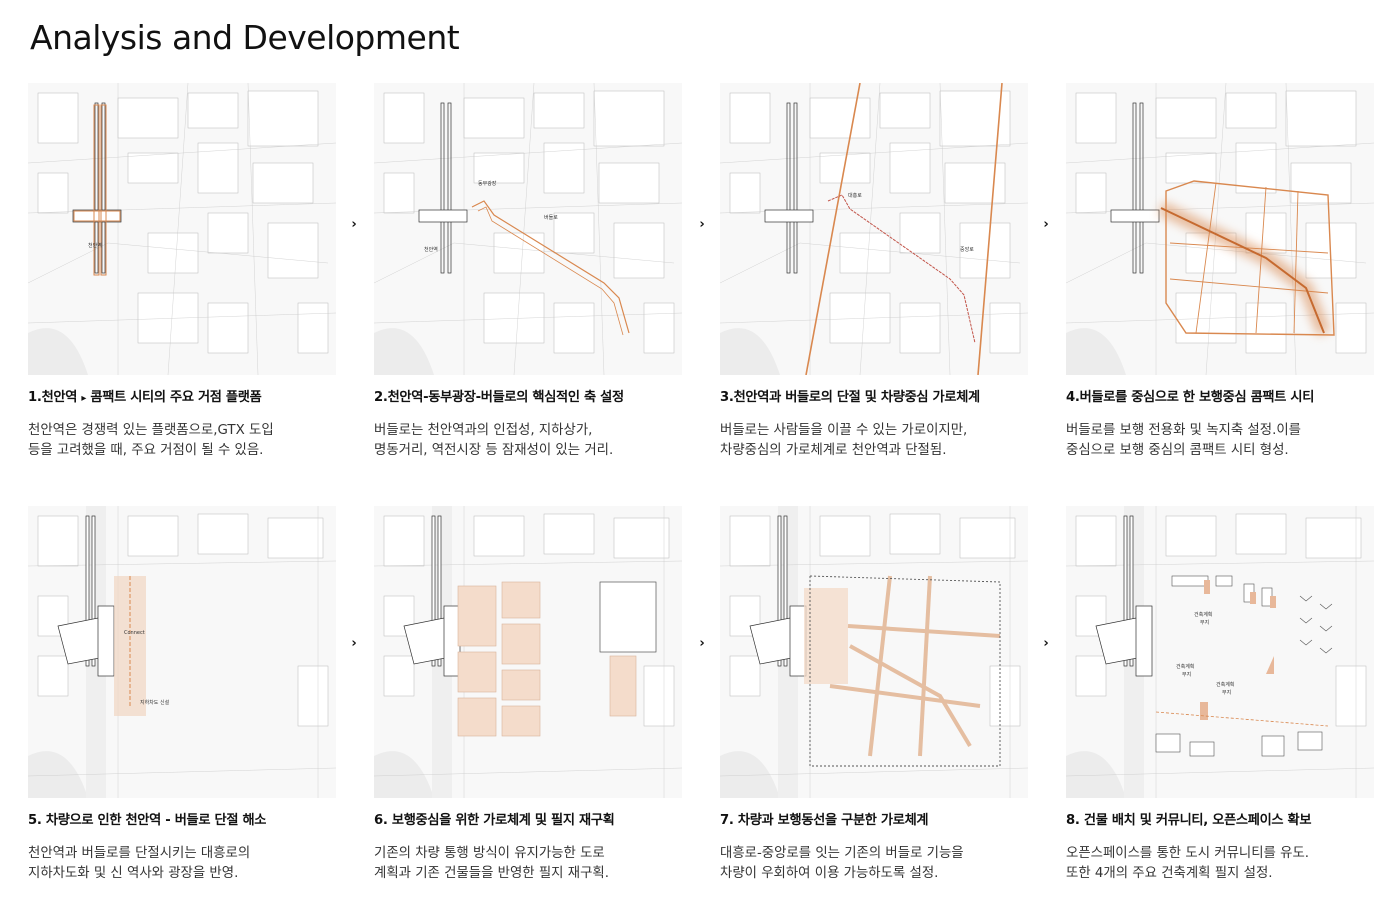 This screenshot has width=1397, height=916. I want to click on site-map-5: Connect 지하차도 신설, so click(182, 652).